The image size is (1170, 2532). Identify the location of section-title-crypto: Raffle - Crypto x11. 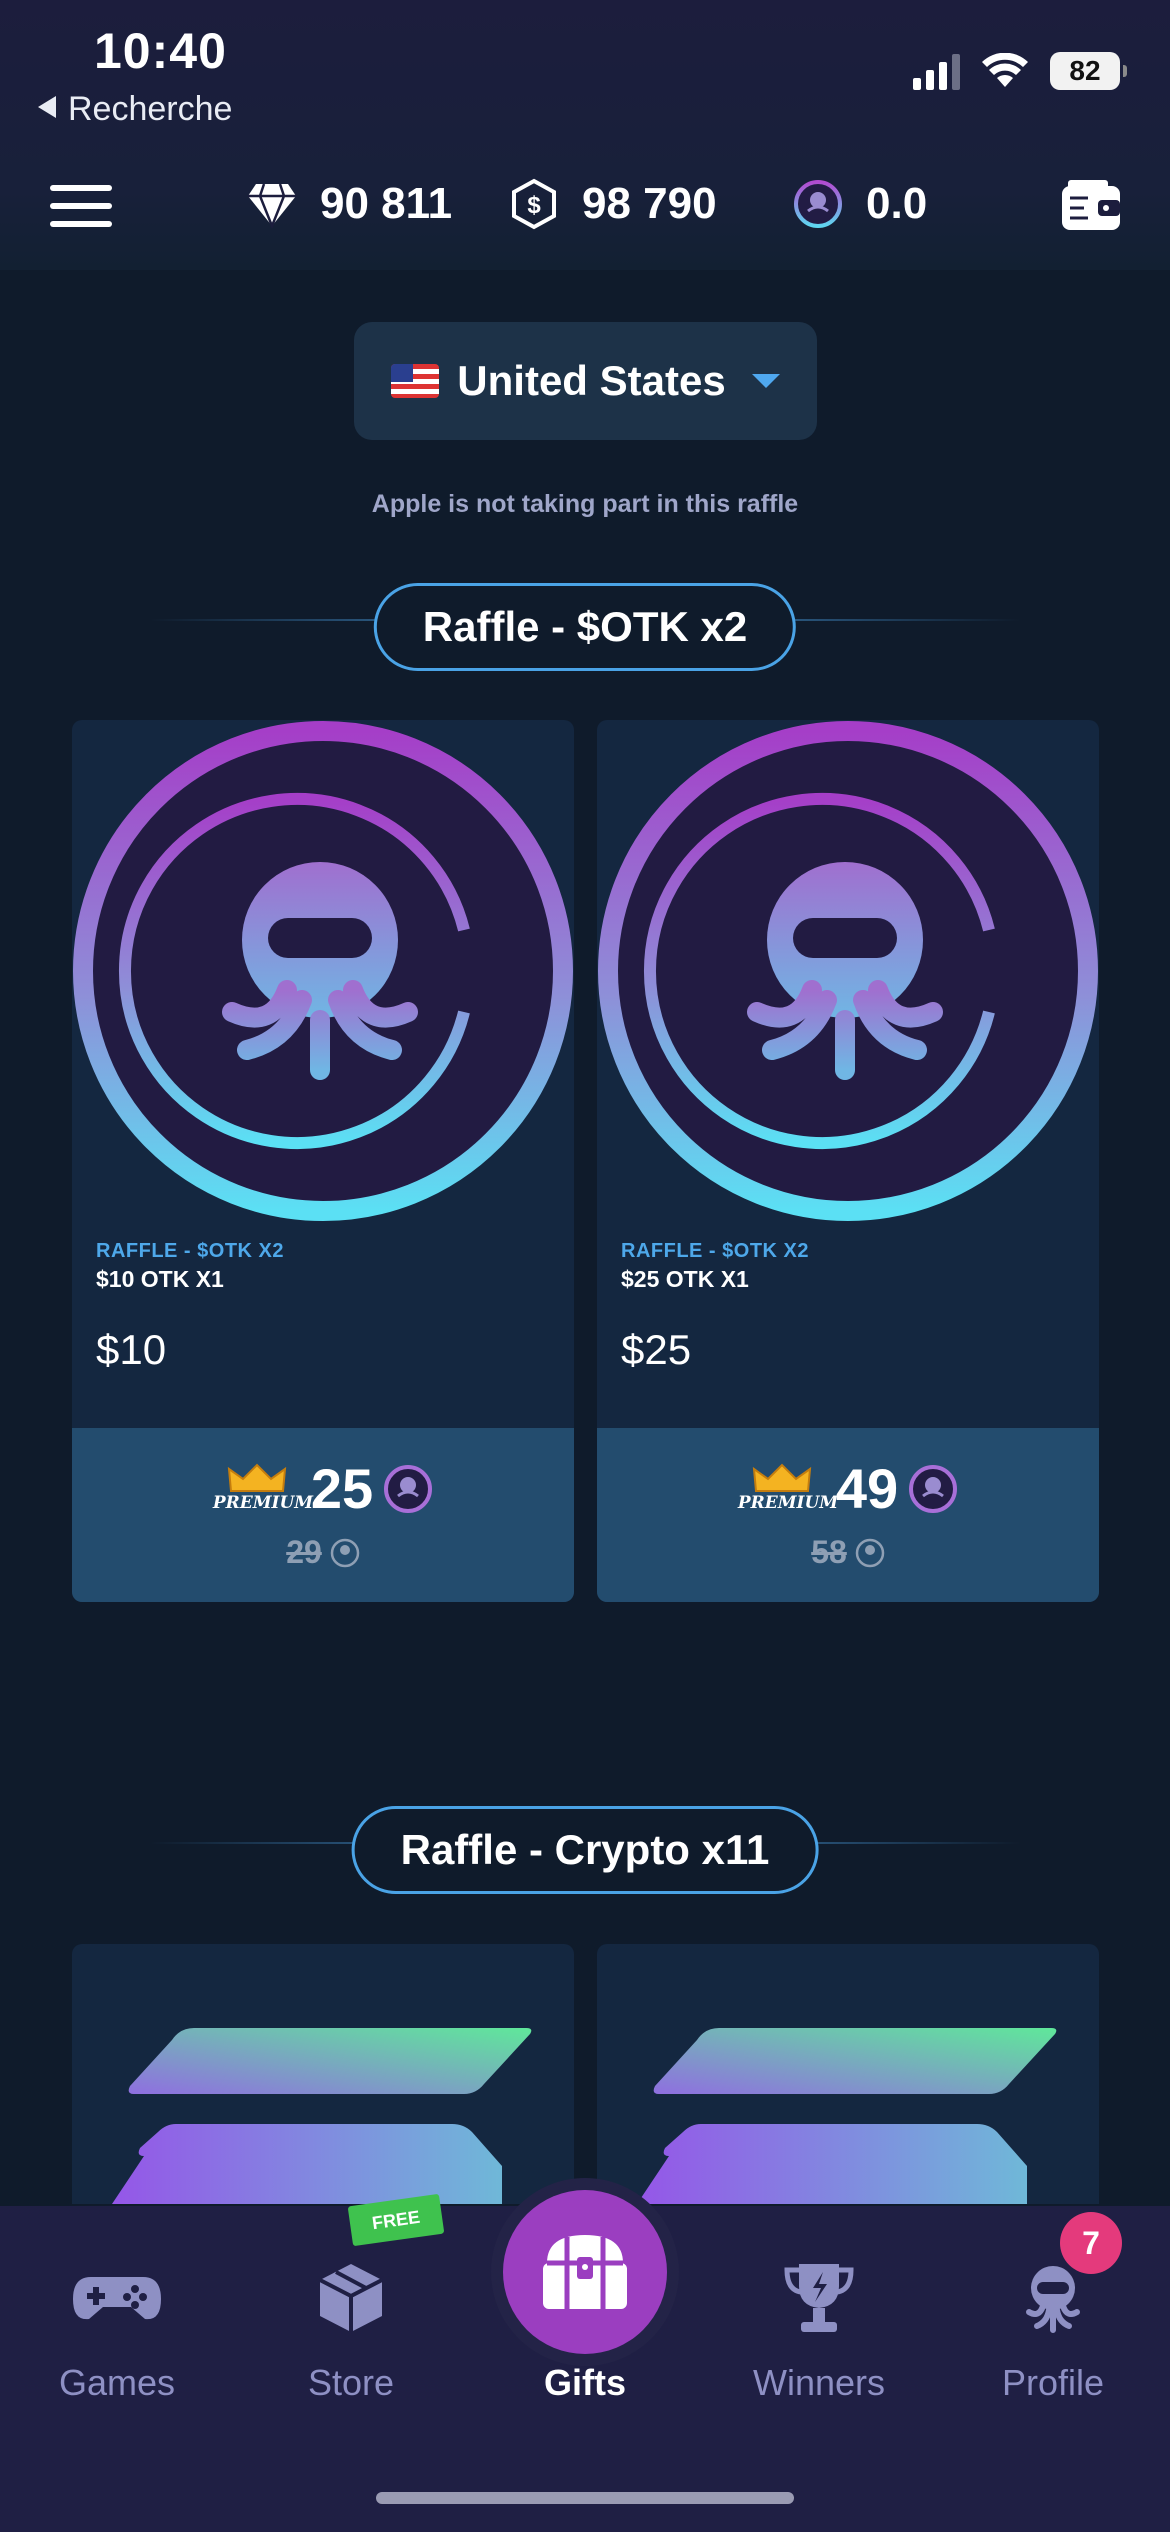
(585, 1850).